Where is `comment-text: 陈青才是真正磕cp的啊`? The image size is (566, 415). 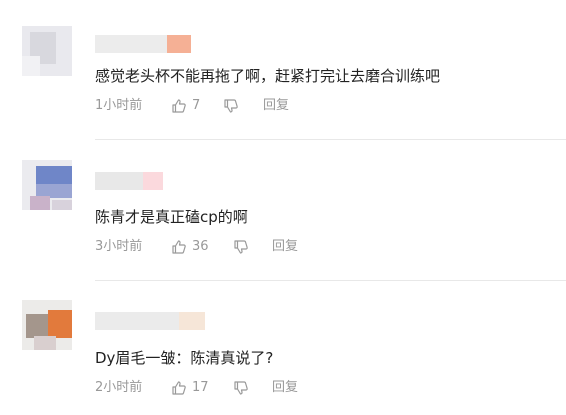
comment-text: 陈青才是真正磕cp的啊 is located at coordinates (171, 217).